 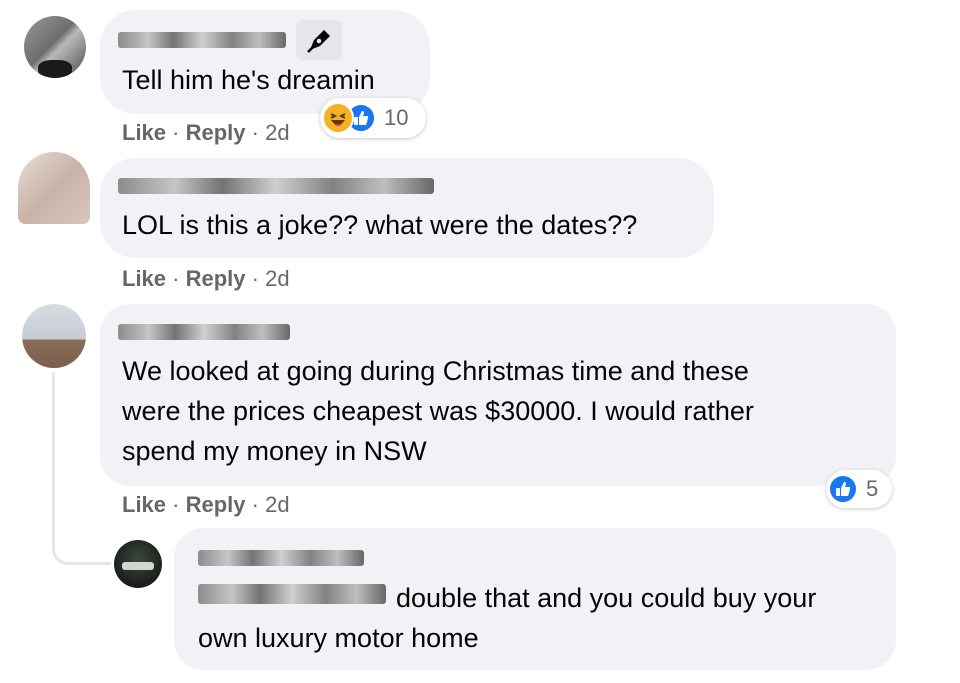 I want to click on reaction-count: 5, so click(x=872, y=488).